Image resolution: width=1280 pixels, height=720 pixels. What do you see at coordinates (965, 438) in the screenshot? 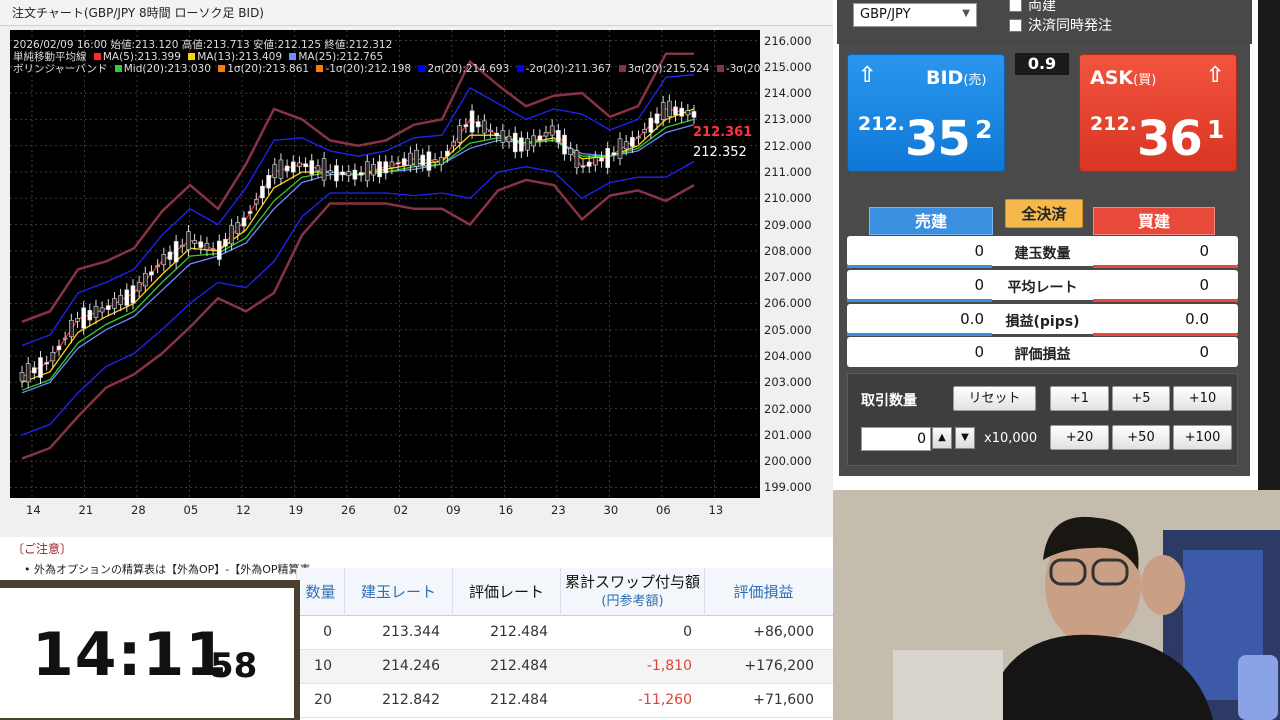
I see `quantity-down-button: ▼` at bounding box center [965, 438].